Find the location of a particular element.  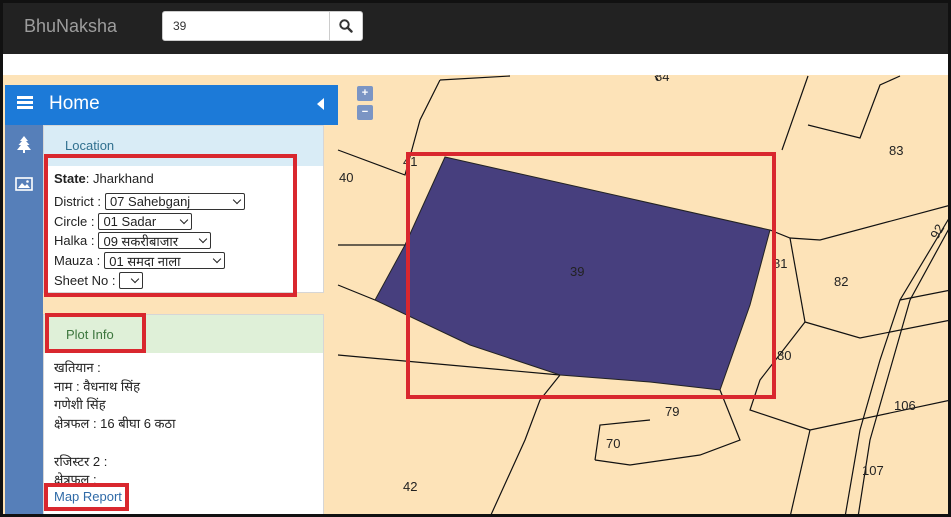

plot-label-83: 83 is located at coordinates (896, 150).